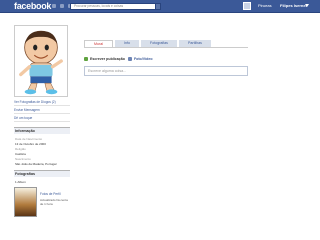 This screenshot has height=240, width=320. I want to click on birthplace-value: São João da Madeira, Portugal, so click(36, 164).